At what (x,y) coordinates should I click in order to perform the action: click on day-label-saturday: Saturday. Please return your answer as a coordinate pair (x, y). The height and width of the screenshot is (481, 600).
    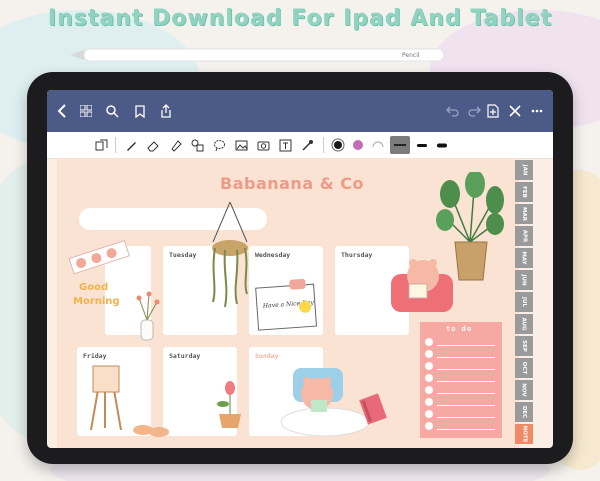
    Looking at the image, I should click on (185, 356).